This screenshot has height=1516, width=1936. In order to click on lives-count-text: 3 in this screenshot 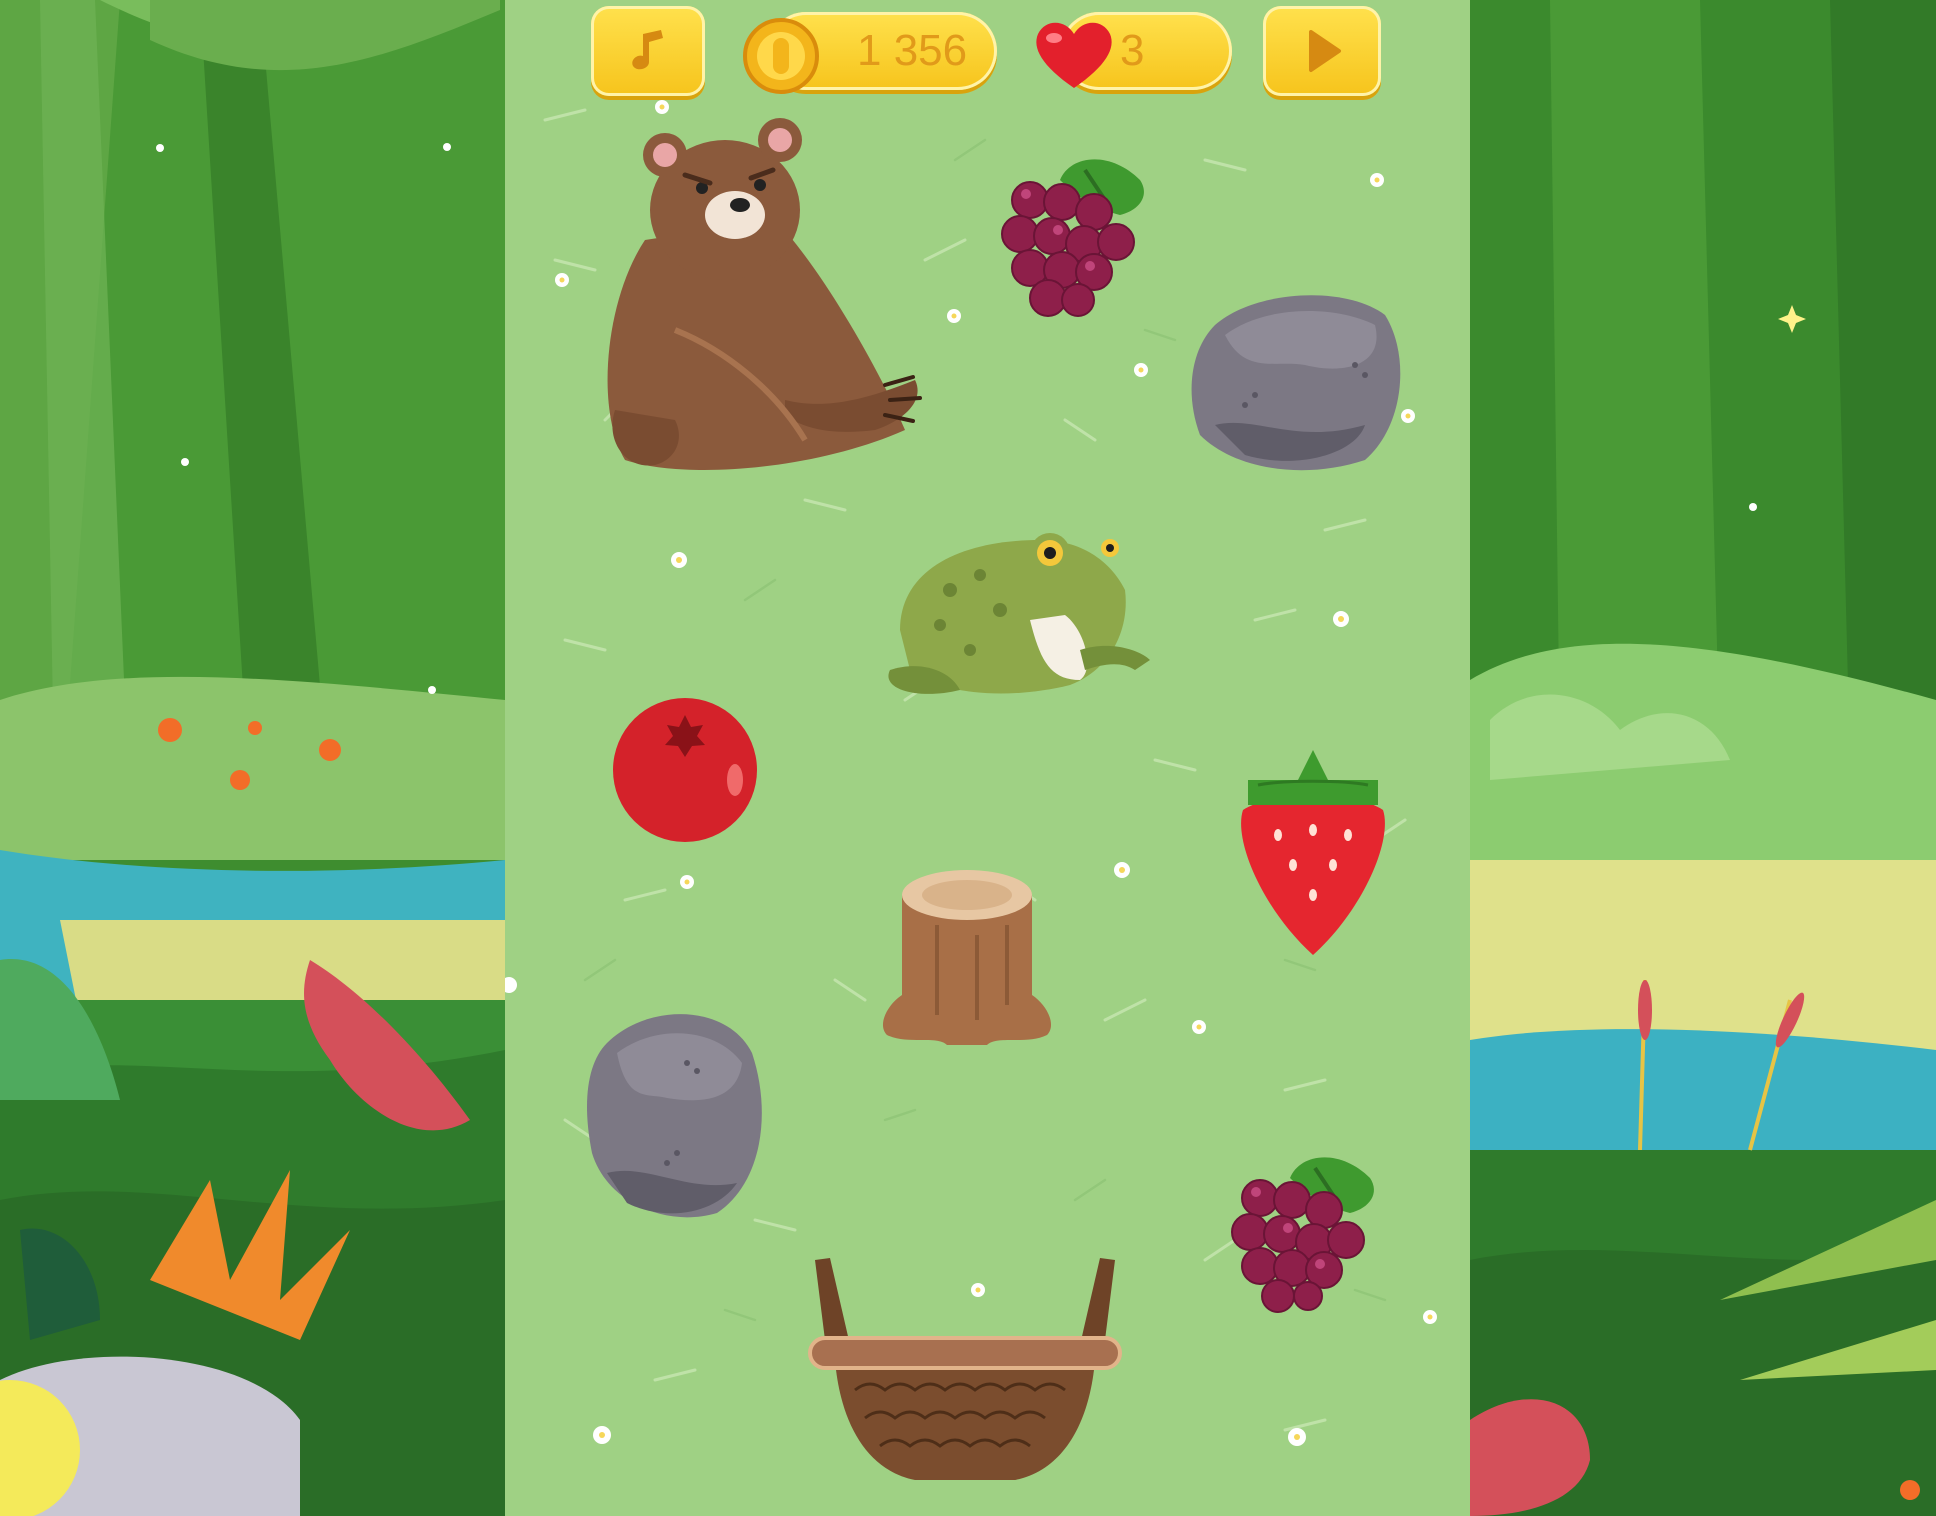, I will do `click(1132, 50)`.